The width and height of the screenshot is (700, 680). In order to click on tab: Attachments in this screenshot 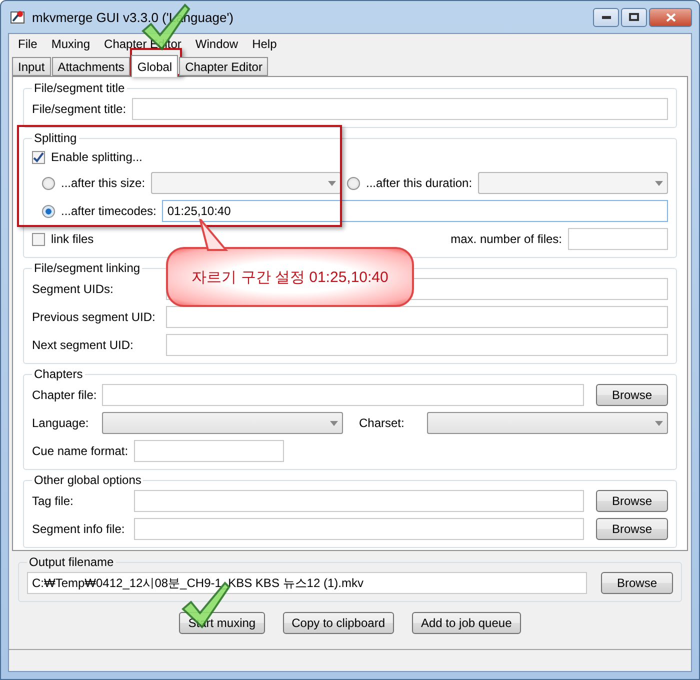, I will do `click(91, 66)`.